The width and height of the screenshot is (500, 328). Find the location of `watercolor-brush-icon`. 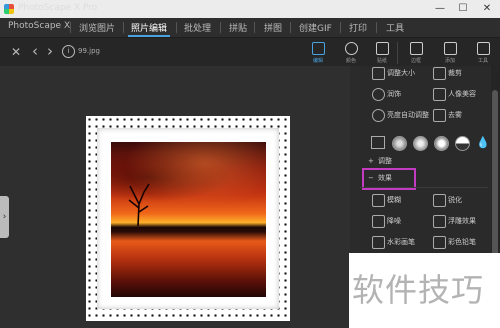

watercolor-brush-icon is located at coordinates (378, 242).